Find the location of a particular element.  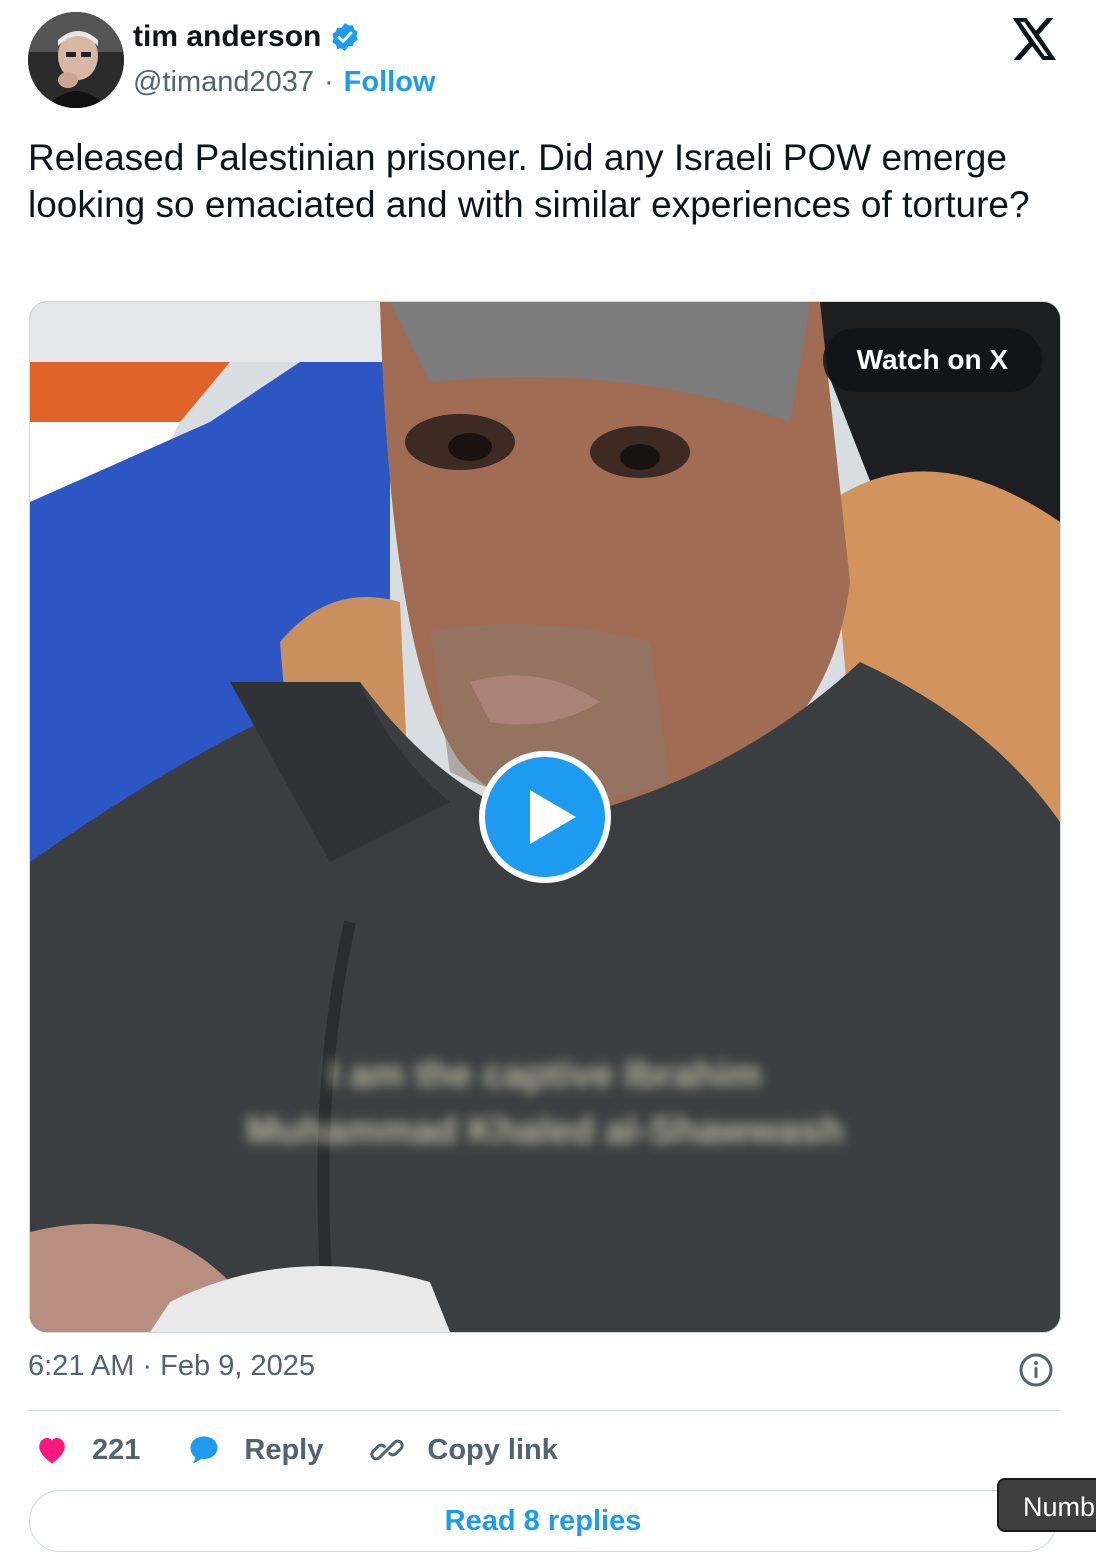

tooltip: Numb is located at coordinates (1046, 1505).